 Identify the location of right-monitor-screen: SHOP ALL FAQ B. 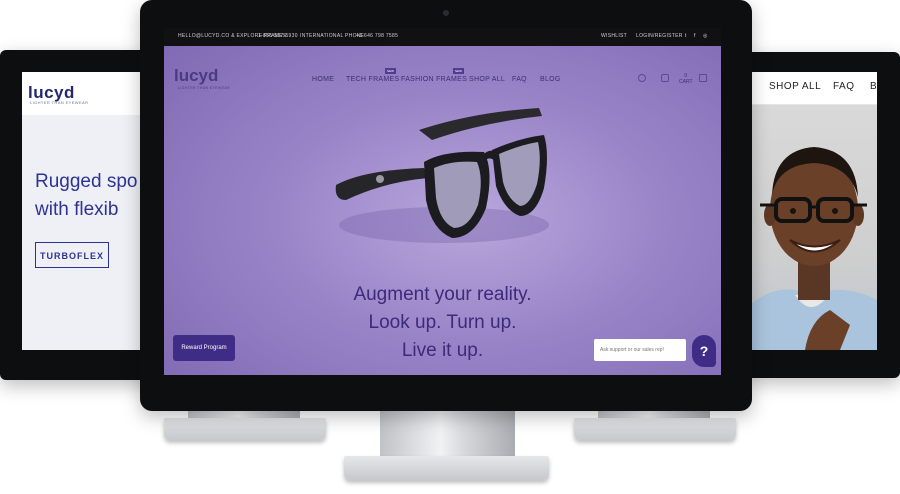
(813, 211).